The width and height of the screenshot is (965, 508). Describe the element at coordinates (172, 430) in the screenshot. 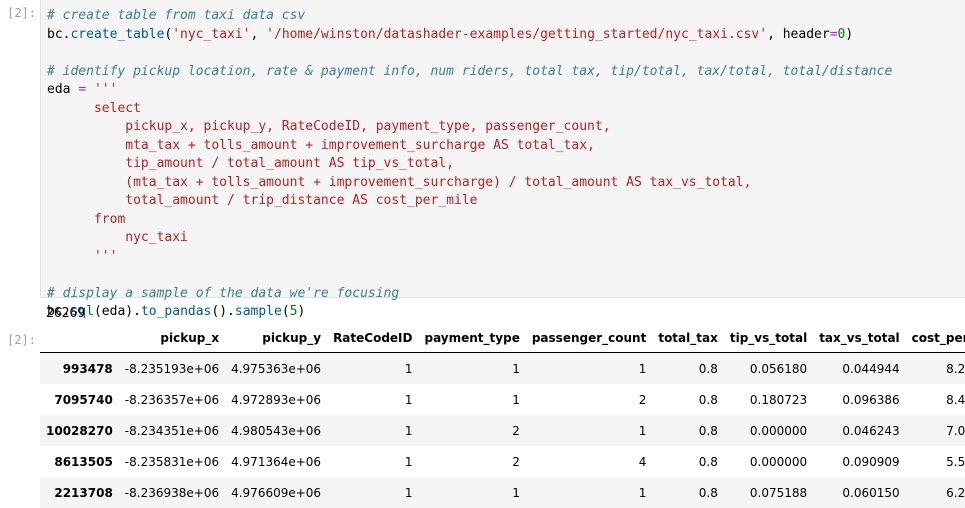

I see `table-cell: -8.234351e+06` at that location.